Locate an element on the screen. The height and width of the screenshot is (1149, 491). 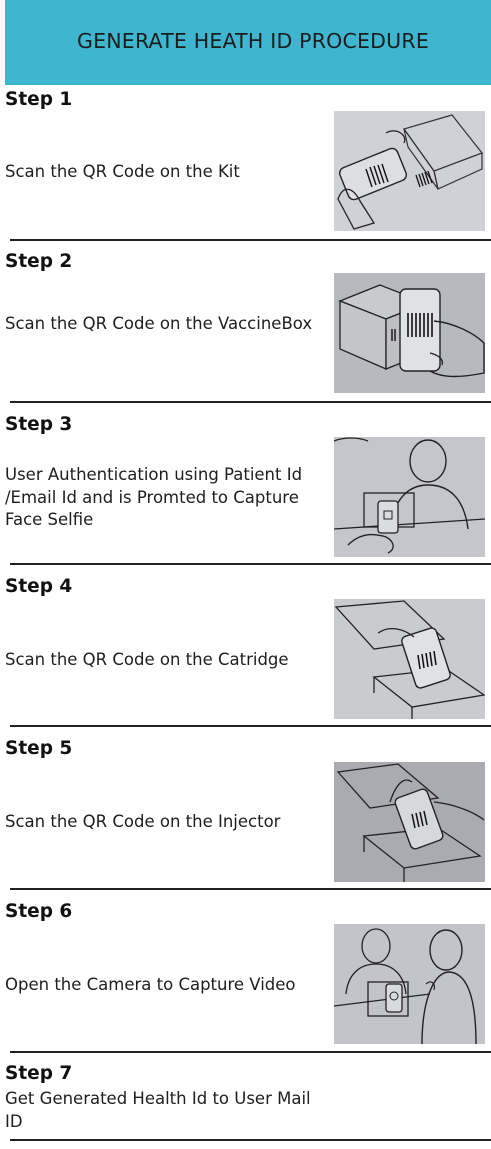
step-6-illustration is located at coordinates (409, 984).